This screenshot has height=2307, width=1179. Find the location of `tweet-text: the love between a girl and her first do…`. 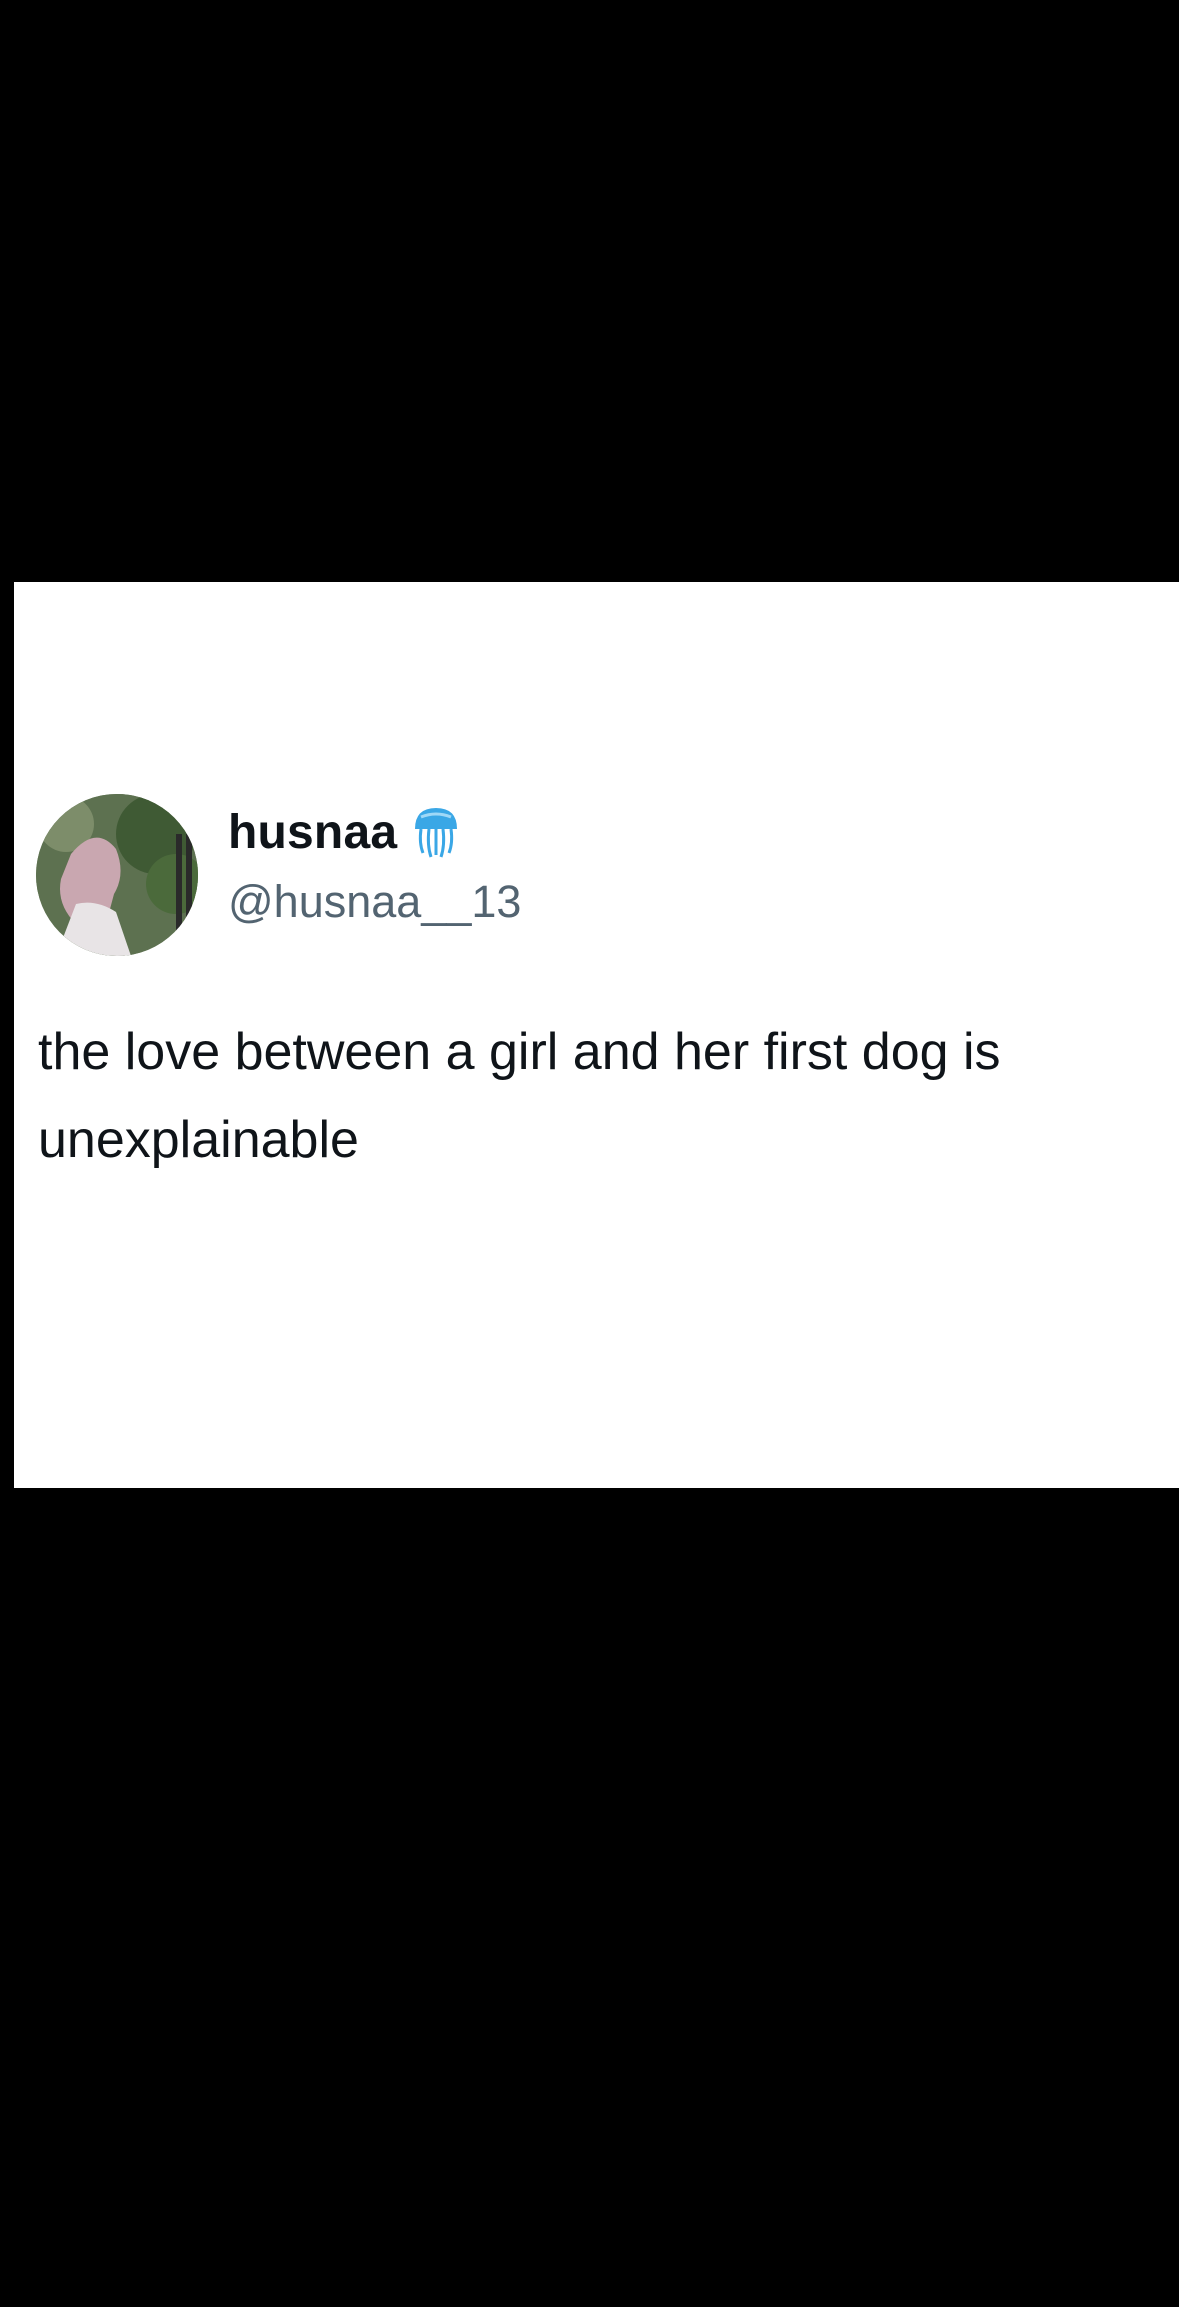

tweet-text: the love between a girl and her first do… is located at coordinates (519, 1096).